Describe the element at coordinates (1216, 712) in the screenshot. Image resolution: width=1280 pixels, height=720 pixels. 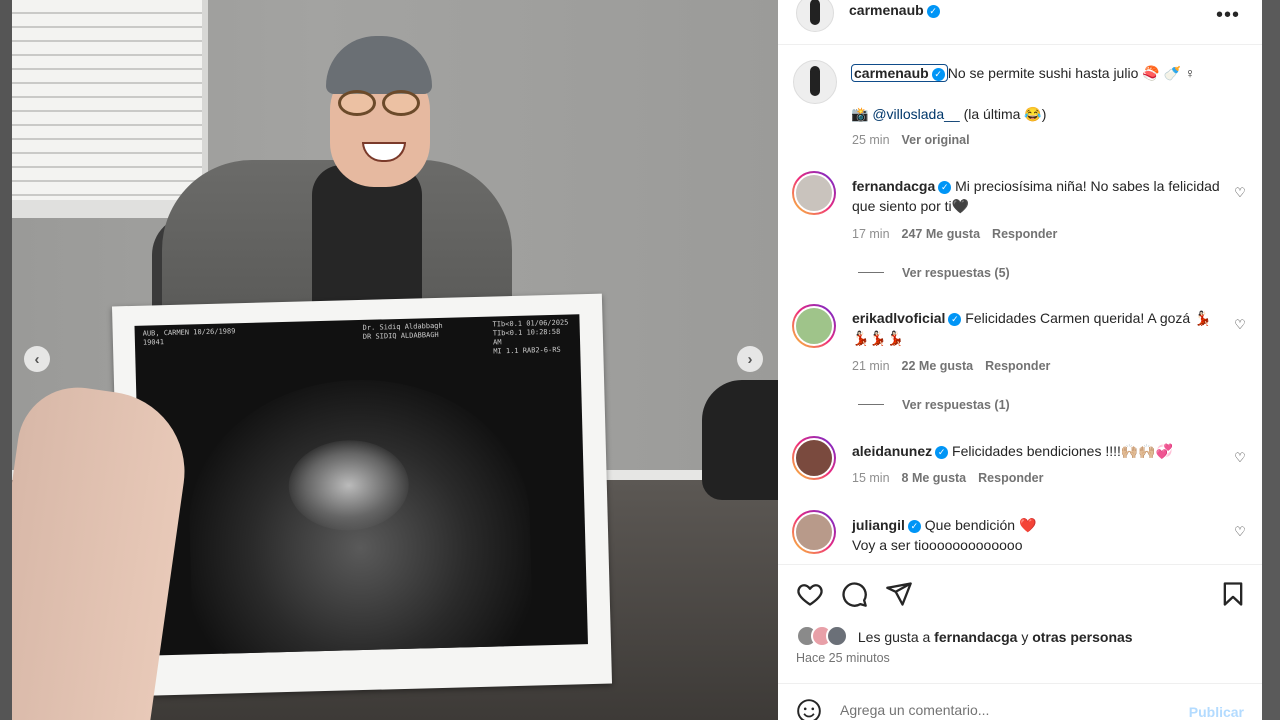
I see `publish-button: Publicar` at that location.